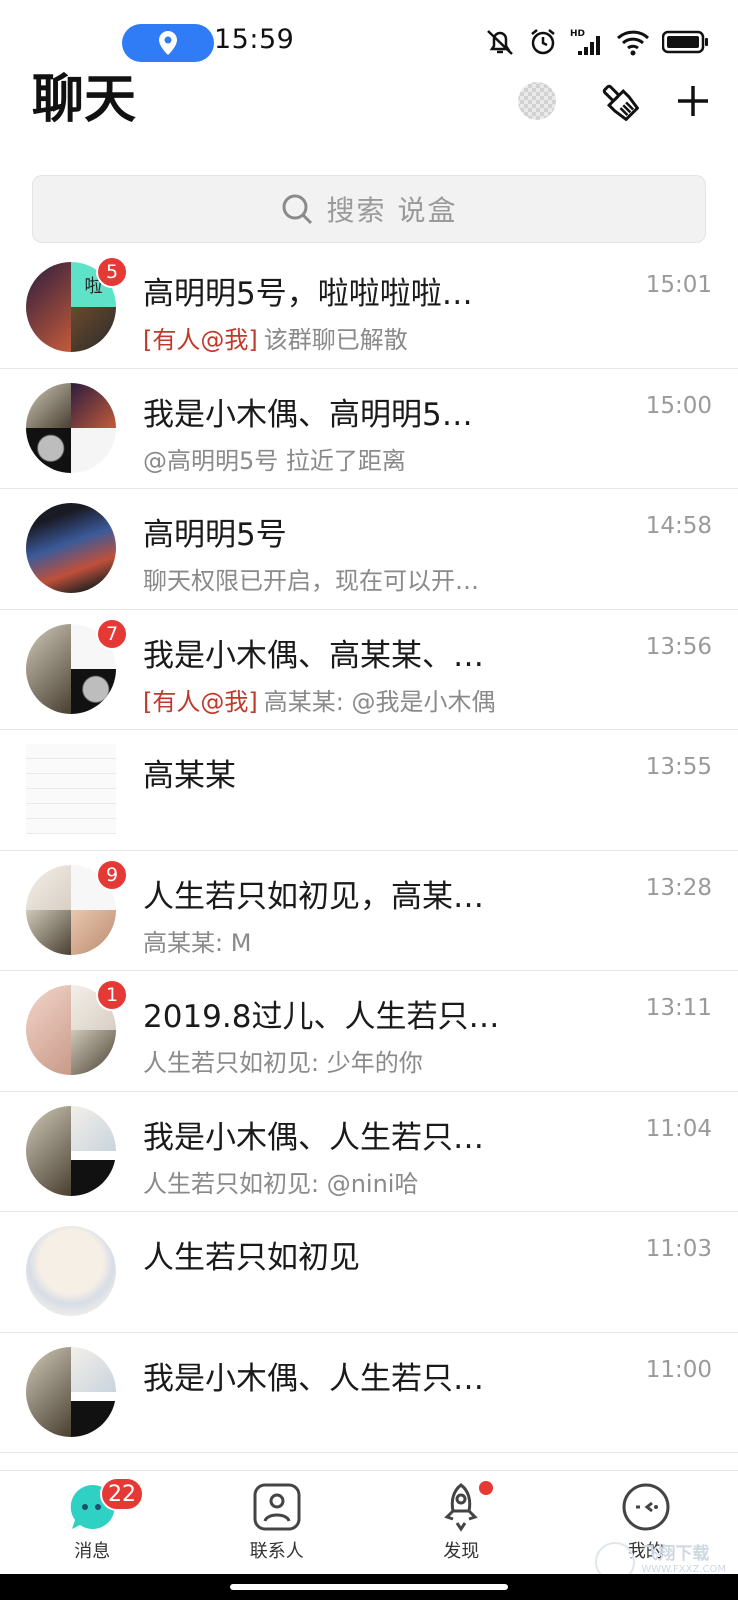  What do you see at coordinates (92, 1520) in the screenshot?
I see `nav-messages: 22 消息` at bounding box center [92, 1520].